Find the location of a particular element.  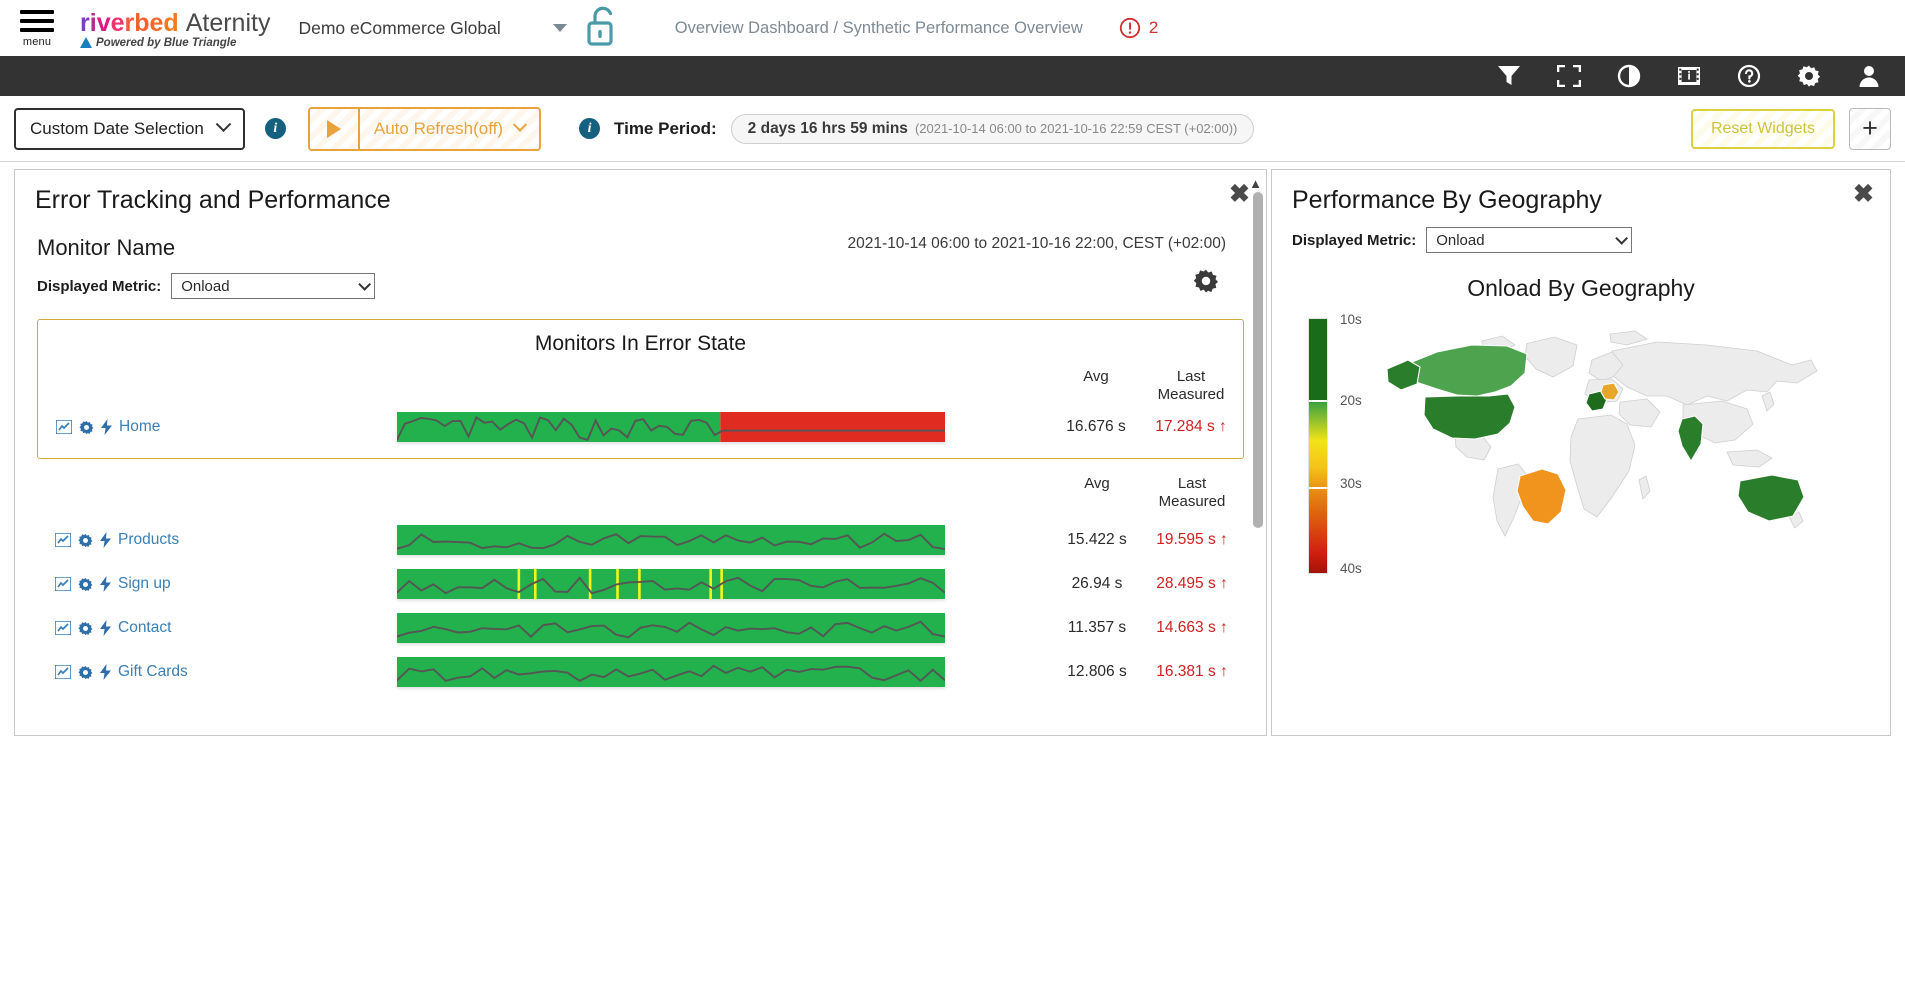

add-widget-button: + is located at coordinates (1870, 128).